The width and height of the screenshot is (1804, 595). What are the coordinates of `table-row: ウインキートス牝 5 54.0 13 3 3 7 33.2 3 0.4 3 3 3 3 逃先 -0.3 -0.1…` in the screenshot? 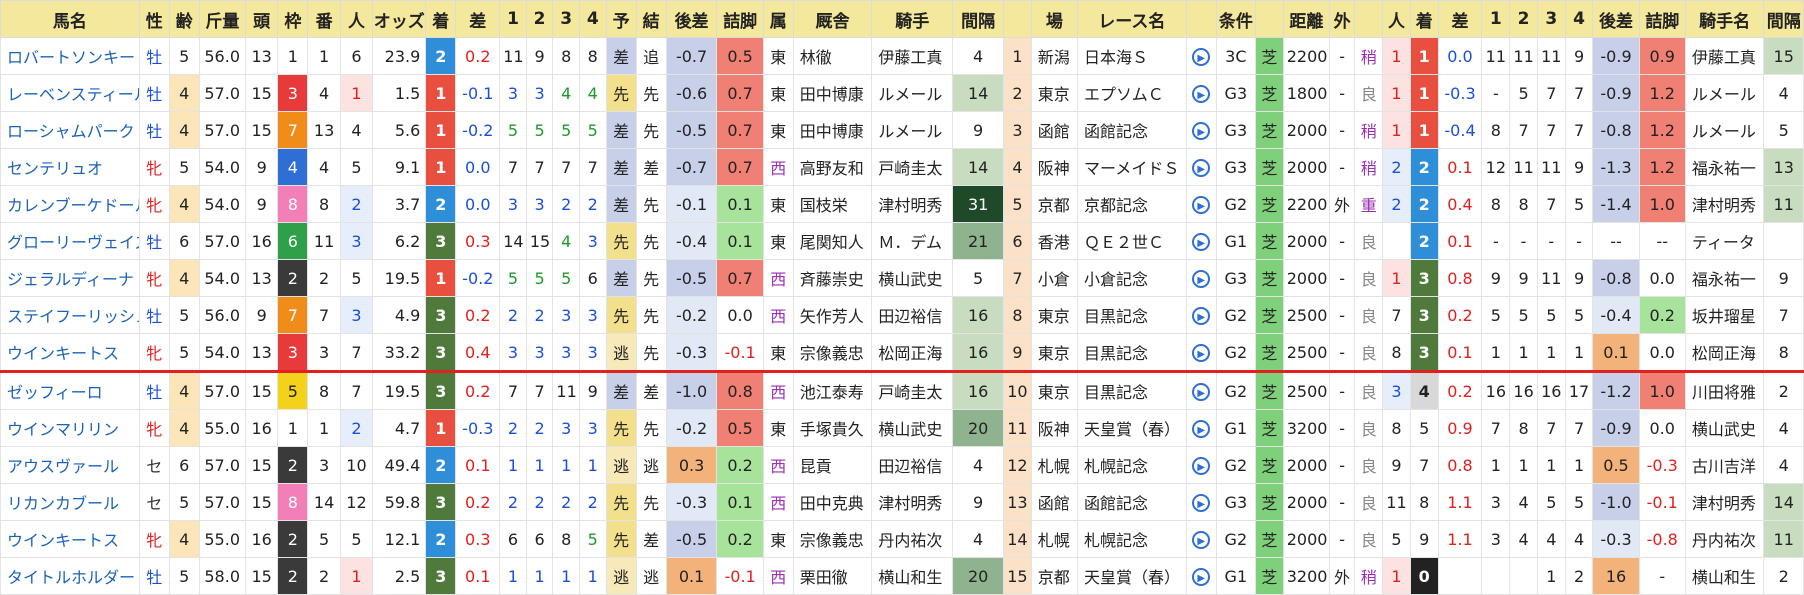 It's located at (902, 352).